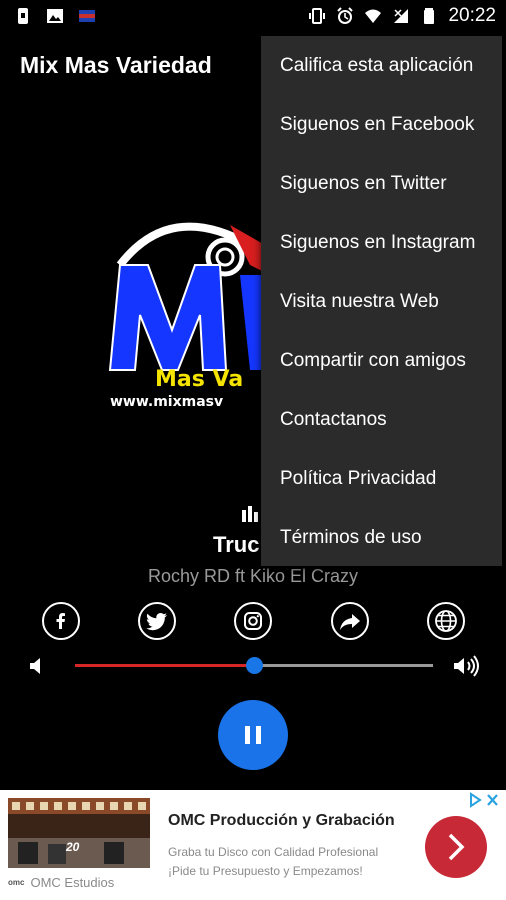 The image size is (506, 900). I want to click on status-bar: 20:22, so click(253, 16).